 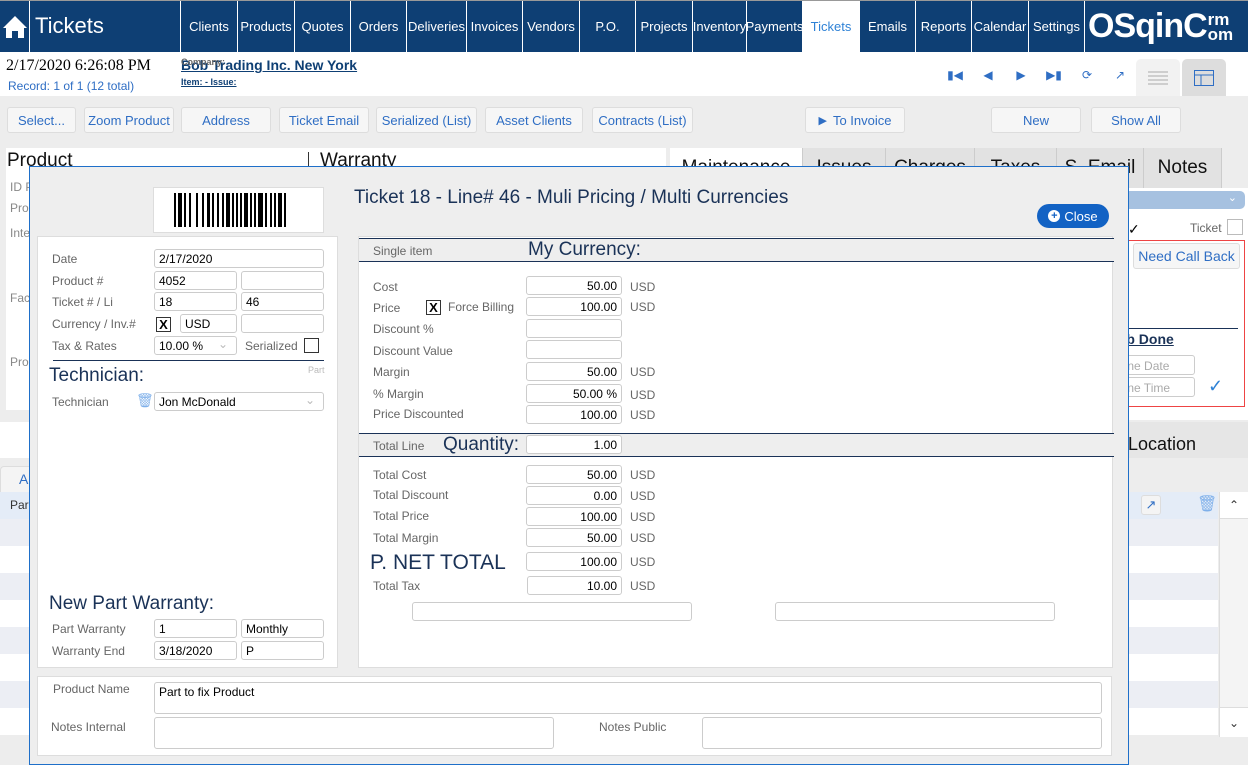 I want to click on force-billing-checkbox: X, so click(x=433, y=307).